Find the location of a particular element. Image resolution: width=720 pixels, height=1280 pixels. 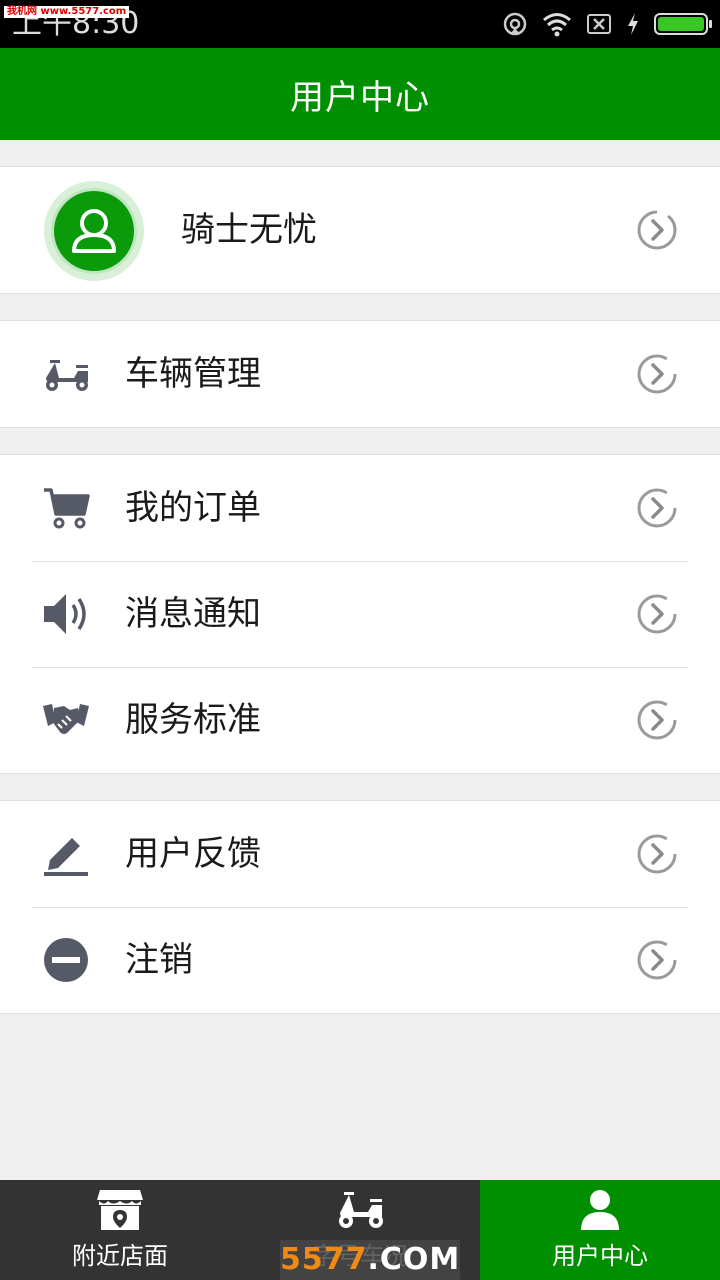

tab-user-center: 用户中心 is located at coordinates (600, 1230).